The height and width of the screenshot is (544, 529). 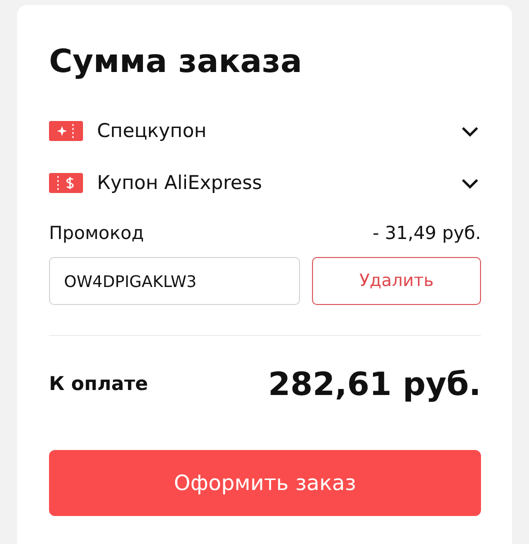 I want to click on promo-code-field: OW4DPIGAKLW3, so click(x=174, y=281).